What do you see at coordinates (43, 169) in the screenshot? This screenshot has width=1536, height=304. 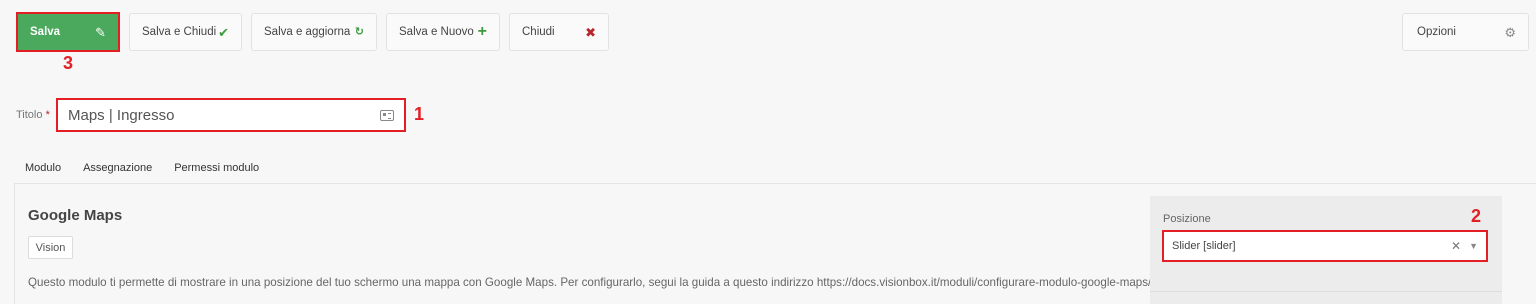 I see `tab-modulo: Modulo` at bounding box center [43, 169].